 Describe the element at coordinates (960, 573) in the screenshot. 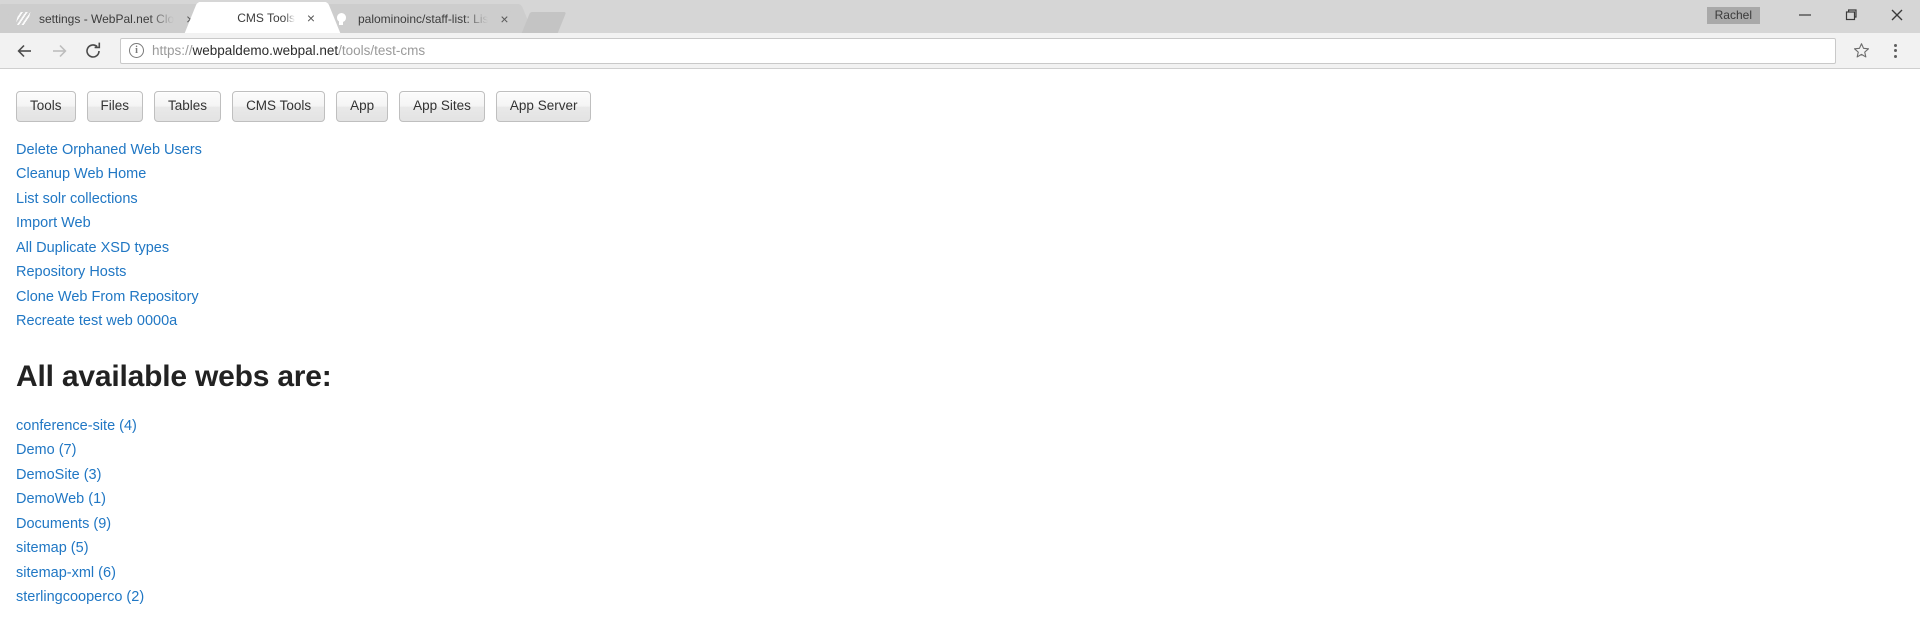

I see `web-link-sitemap-xml: sitemap-xml (6)` at that location.